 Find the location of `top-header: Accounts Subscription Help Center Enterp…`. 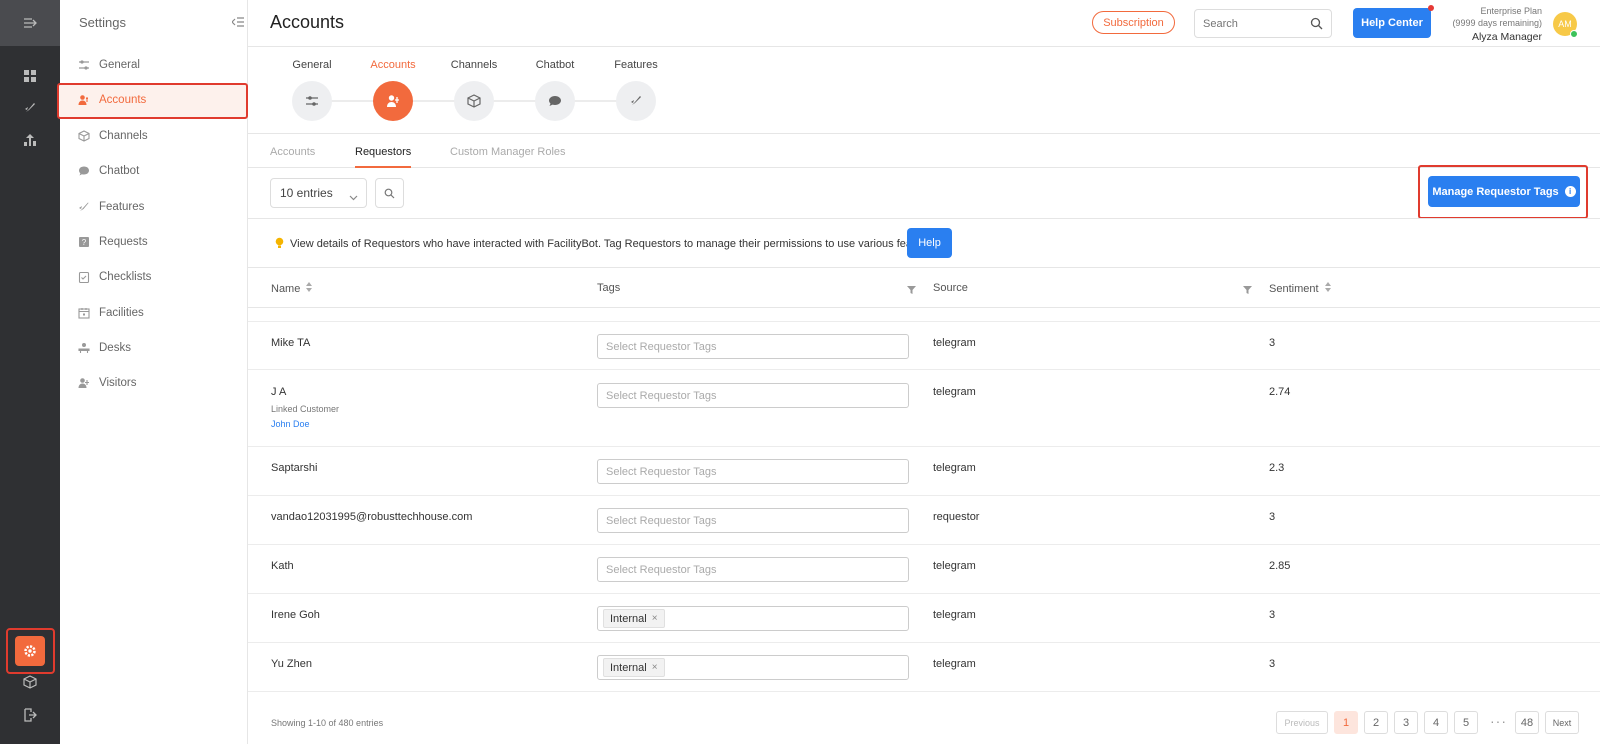

top-header: Accounts Subscription Help Center Enterp… is located at coordinates (924, 23).